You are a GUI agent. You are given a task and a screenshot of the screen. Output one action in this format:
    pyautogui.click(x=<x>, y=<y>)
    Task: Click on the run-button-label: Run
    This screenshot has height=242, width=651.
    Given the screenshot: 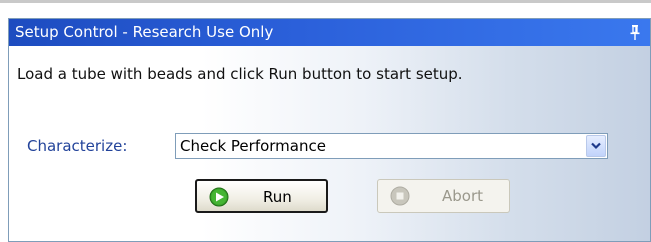 What is the action you would take?
    pyautogui.click(x=277, y=197)
    